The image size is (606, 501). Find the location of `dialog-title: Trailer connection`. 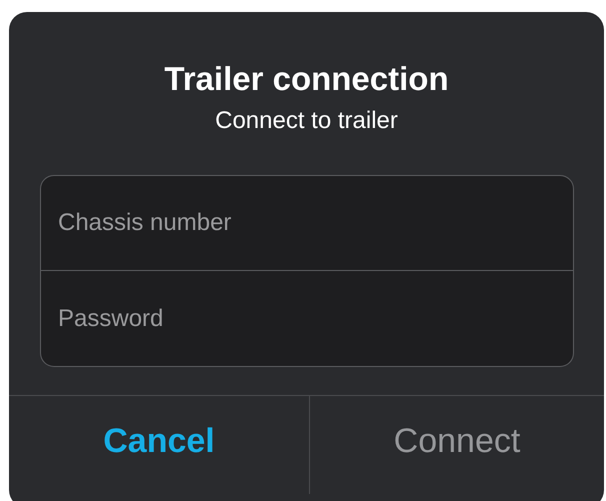

dialog-title: Trailer connection is located at coordinates (306, 79).